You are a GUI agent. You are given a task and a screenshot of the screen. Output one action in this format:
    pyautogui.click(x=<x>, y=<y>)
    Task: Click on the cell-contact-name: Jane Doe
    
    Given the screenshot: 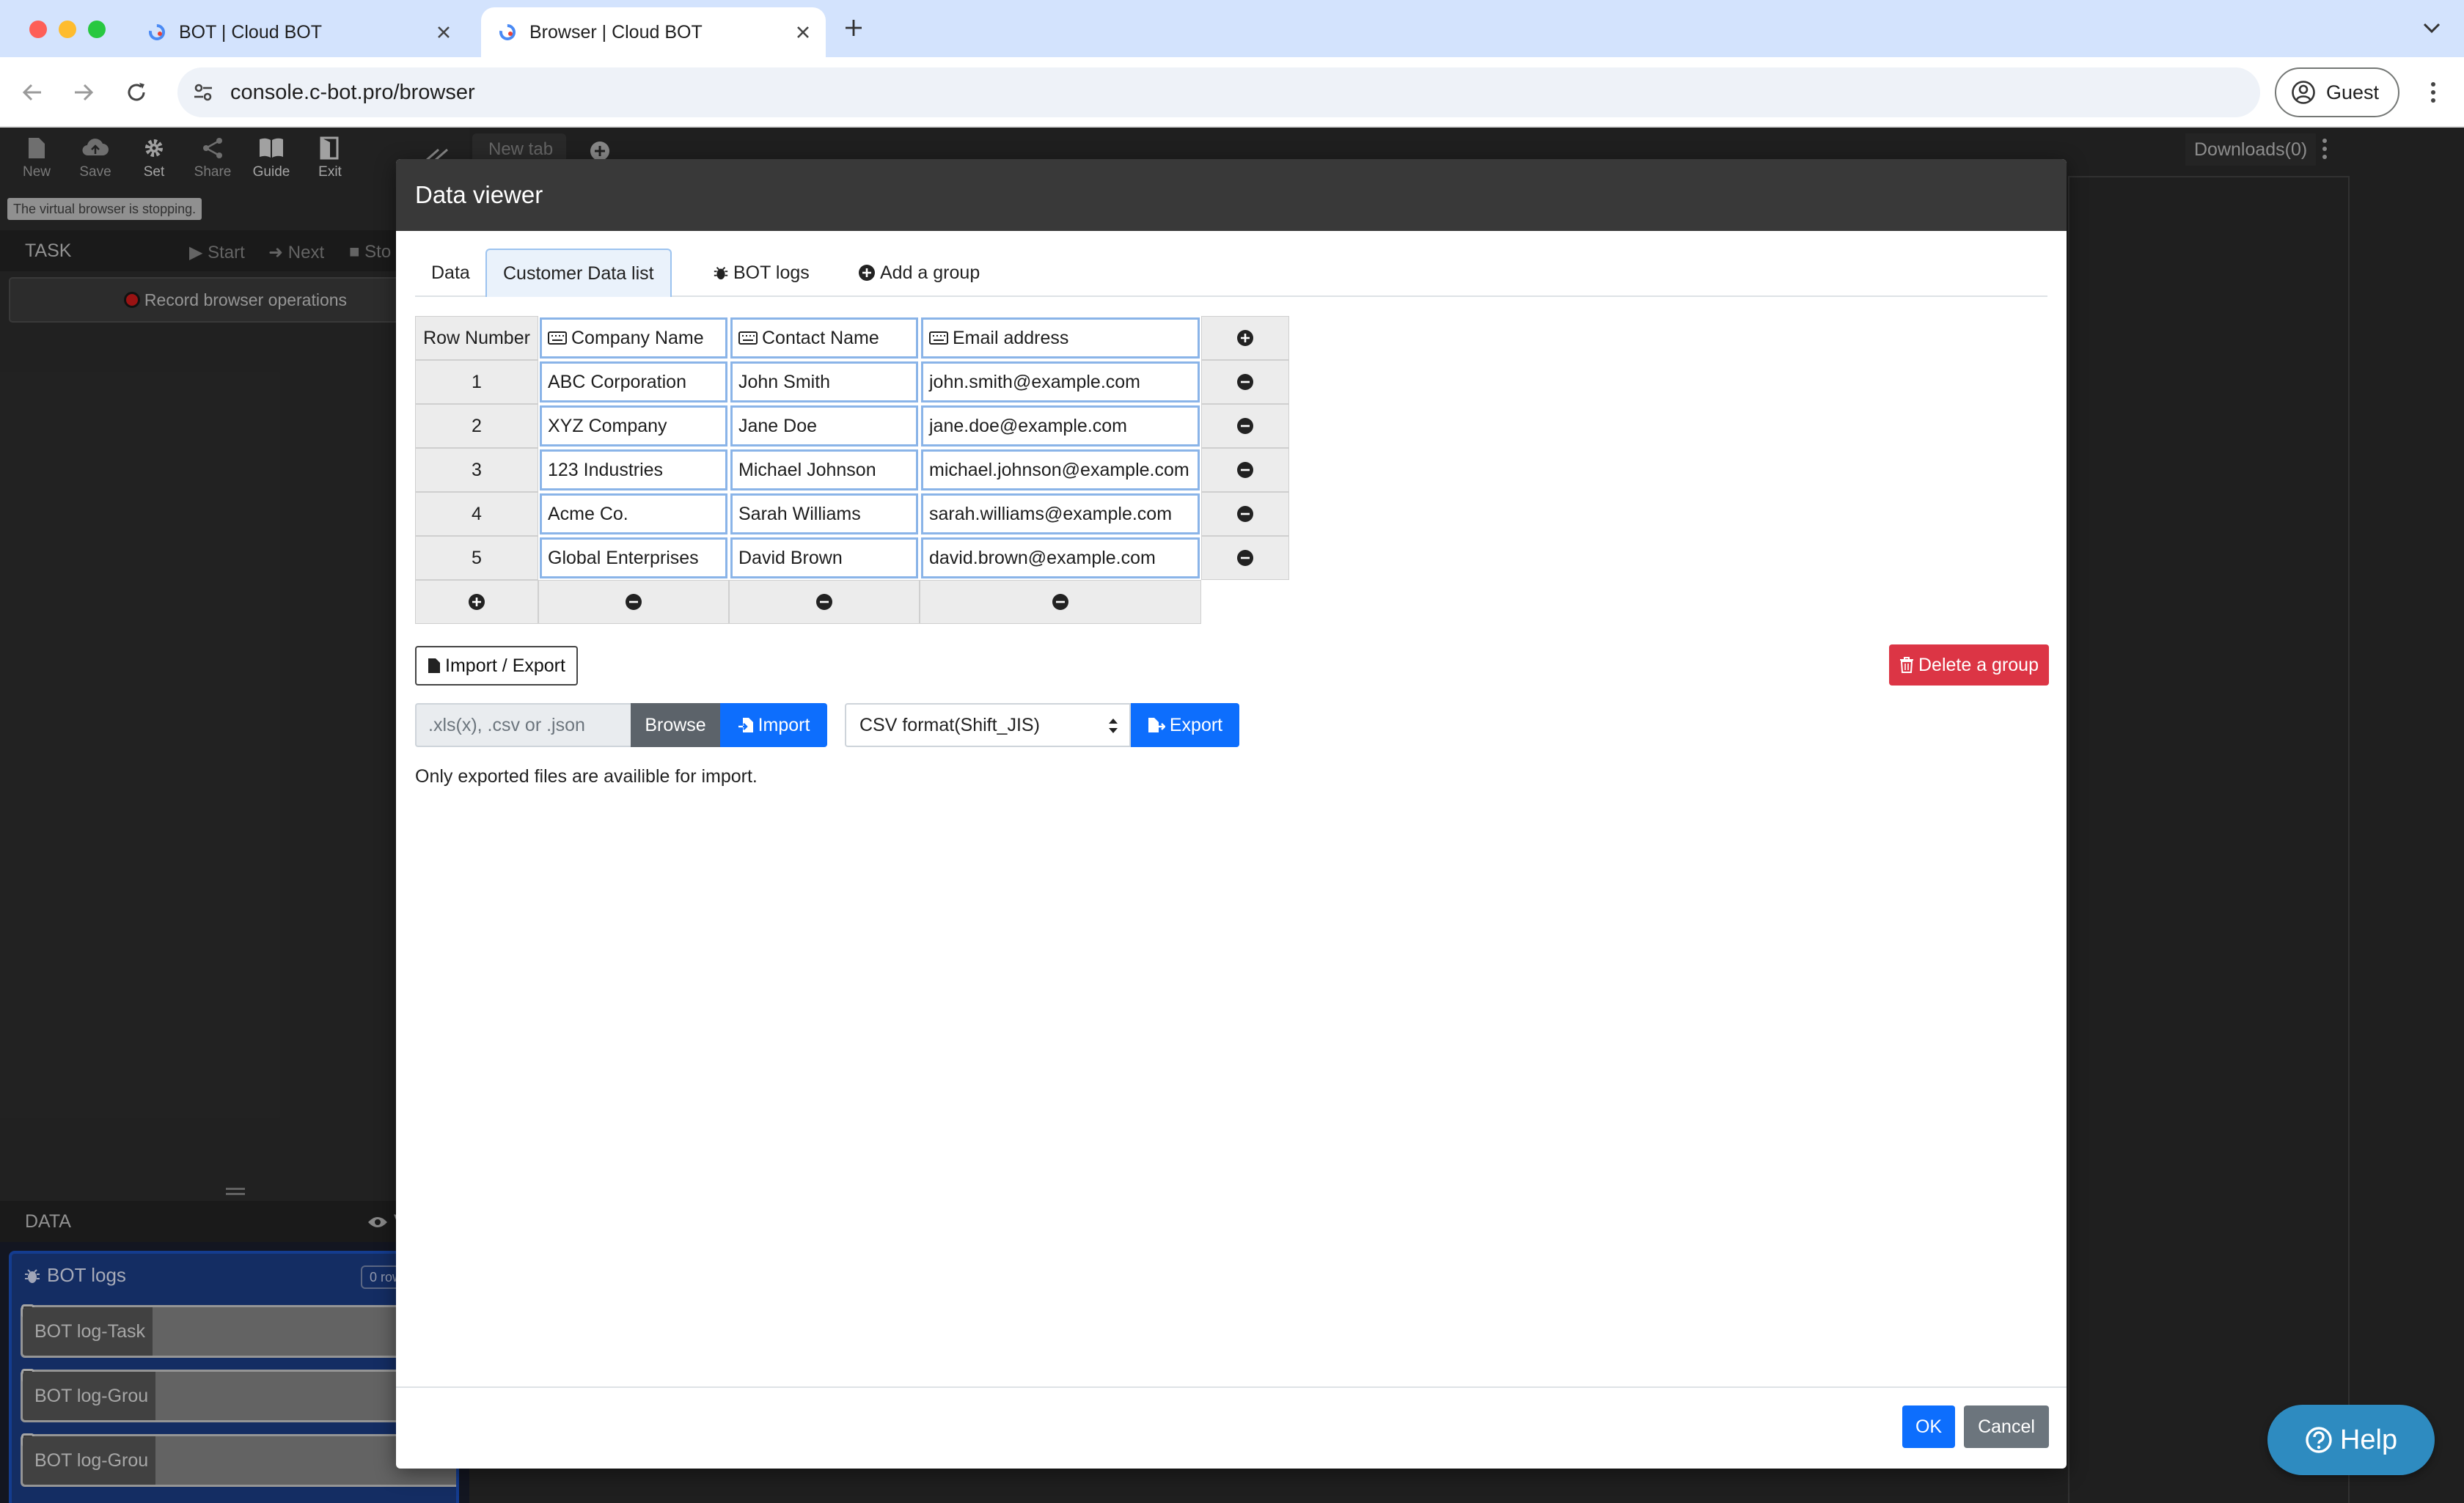 What is the action you would take?
    pyautogui.click(x=824, y=426)
    